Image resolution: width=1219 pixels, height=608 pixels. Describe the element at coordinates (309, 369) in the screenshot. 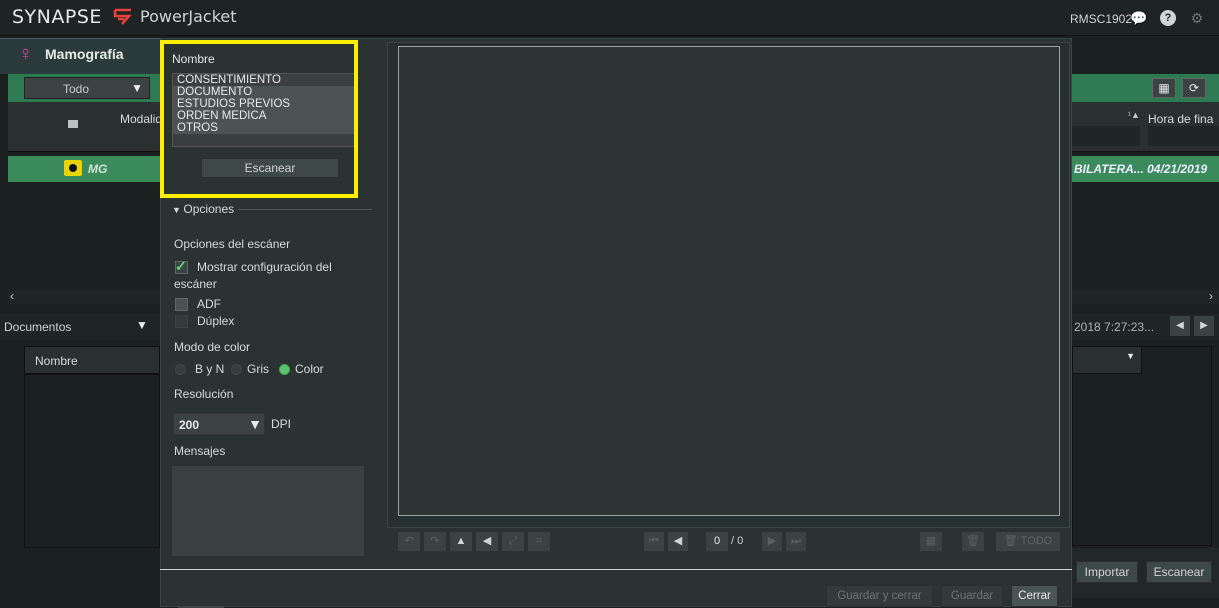

I see `color-mode-color-label: Color` at that location.